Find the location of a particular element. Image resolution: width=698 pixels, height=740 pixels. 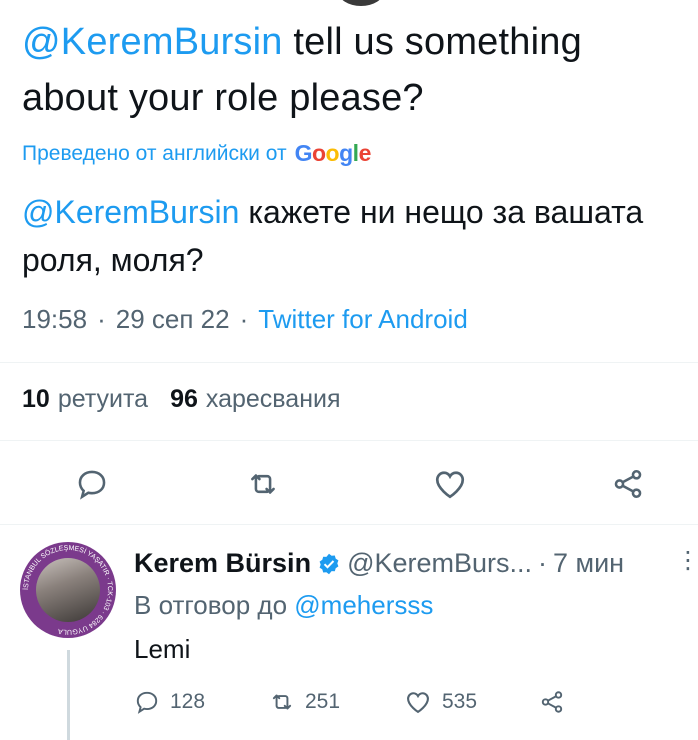

reply-time: 7 мин is located at coordinates (588, 563).